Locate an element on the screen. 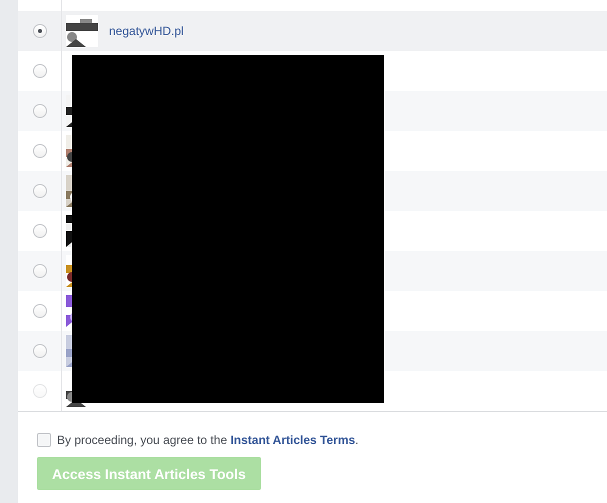  terms-sentence: By proceeding, you agree to the Instant Articles Terms. is located at coordinates (208, 440).